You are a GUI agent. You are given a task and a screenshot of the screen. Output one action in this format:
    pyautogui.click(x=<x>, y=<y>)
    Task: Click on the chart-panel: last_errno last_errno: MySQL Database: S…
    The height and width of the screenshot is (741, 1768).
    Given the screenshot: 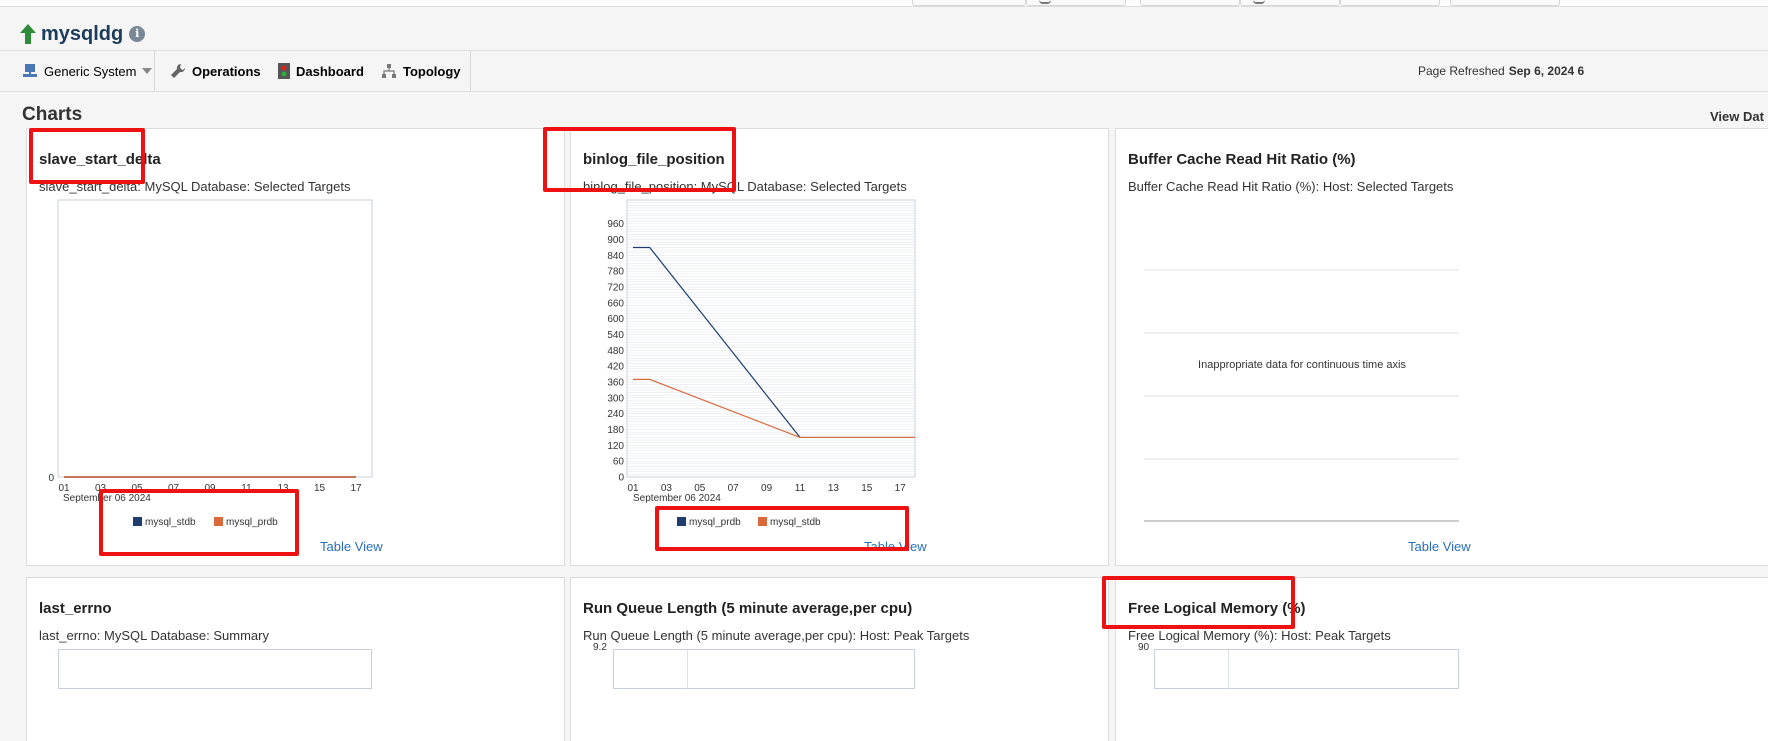 What is the action you would take?
    pyautogui.click(x=295, y=659)
    